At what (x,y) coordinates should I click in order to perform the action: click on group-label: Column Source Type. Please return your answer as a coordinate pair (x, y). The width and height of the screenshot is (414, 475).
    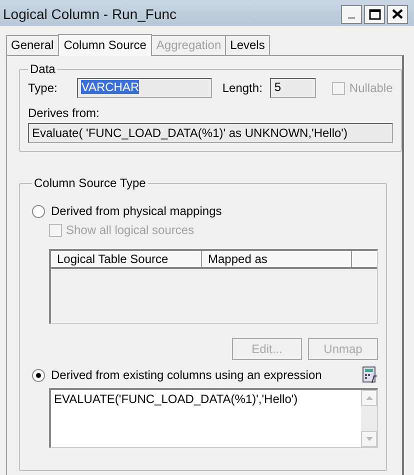
    Looking at the image, I should click on (90, 183).